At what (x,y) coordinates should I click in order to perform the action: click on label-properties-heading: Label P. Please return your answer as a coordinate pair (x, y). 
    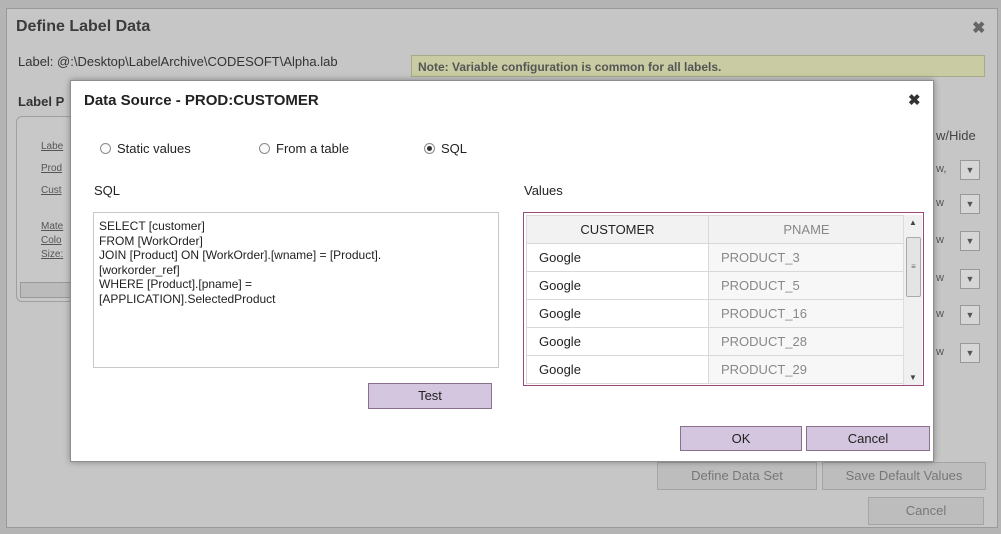
    Looking at the image, I should click on (41, 101).